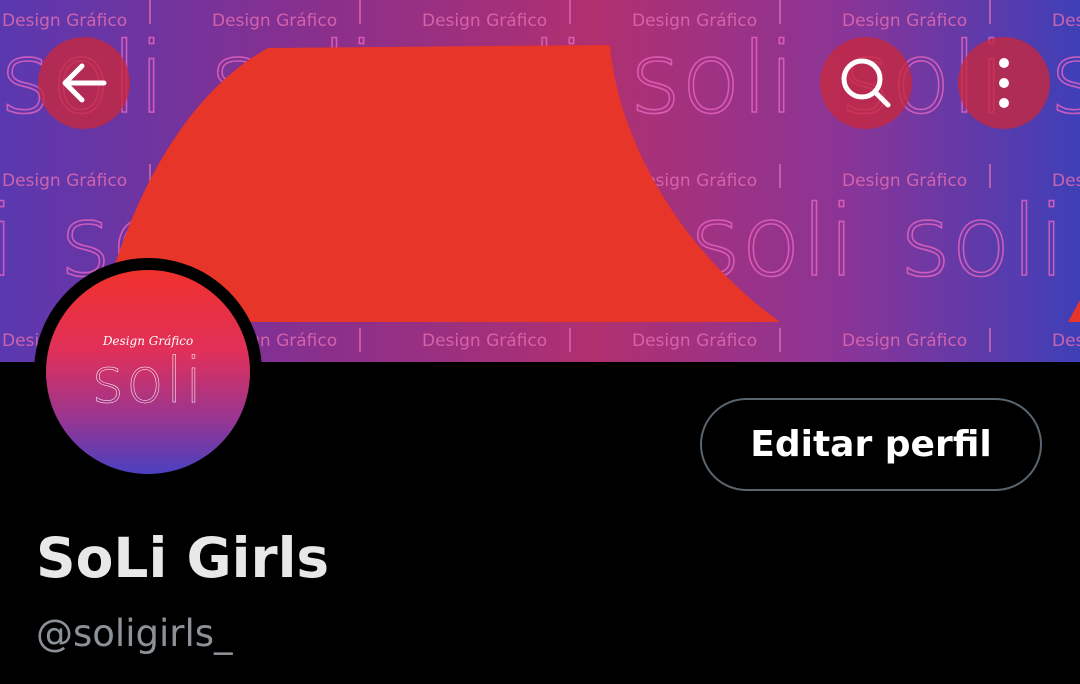 The width and height of the screenshot is (1080, 684). I want to click on profile-handle: @soligirls_, so click(134, 633).